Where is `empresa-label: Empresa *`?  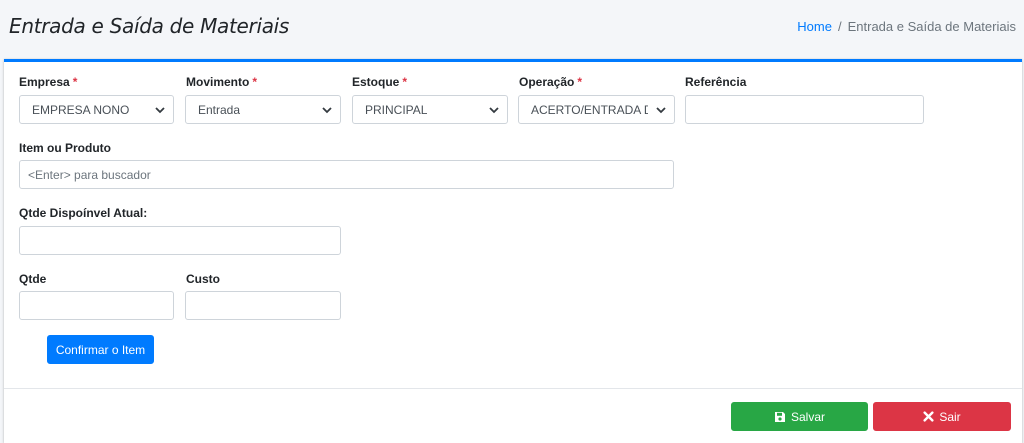
empresa-label: Empresa * is located at coordinates (48, 82).